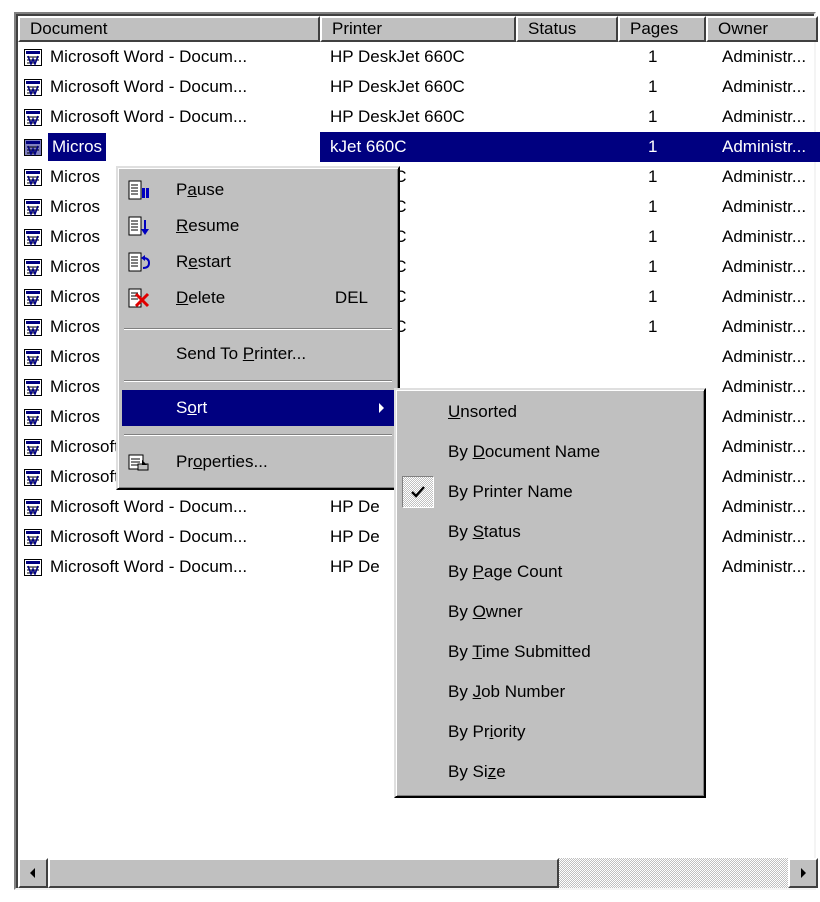  I want to click on sort-option: By Job Number, so click(550, 692).